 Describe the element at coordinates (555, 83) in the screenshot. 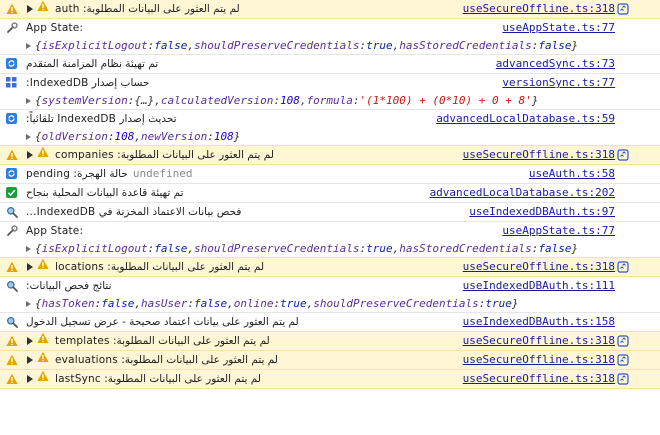

I see `source-link: versionSync.ts:77` at that location.